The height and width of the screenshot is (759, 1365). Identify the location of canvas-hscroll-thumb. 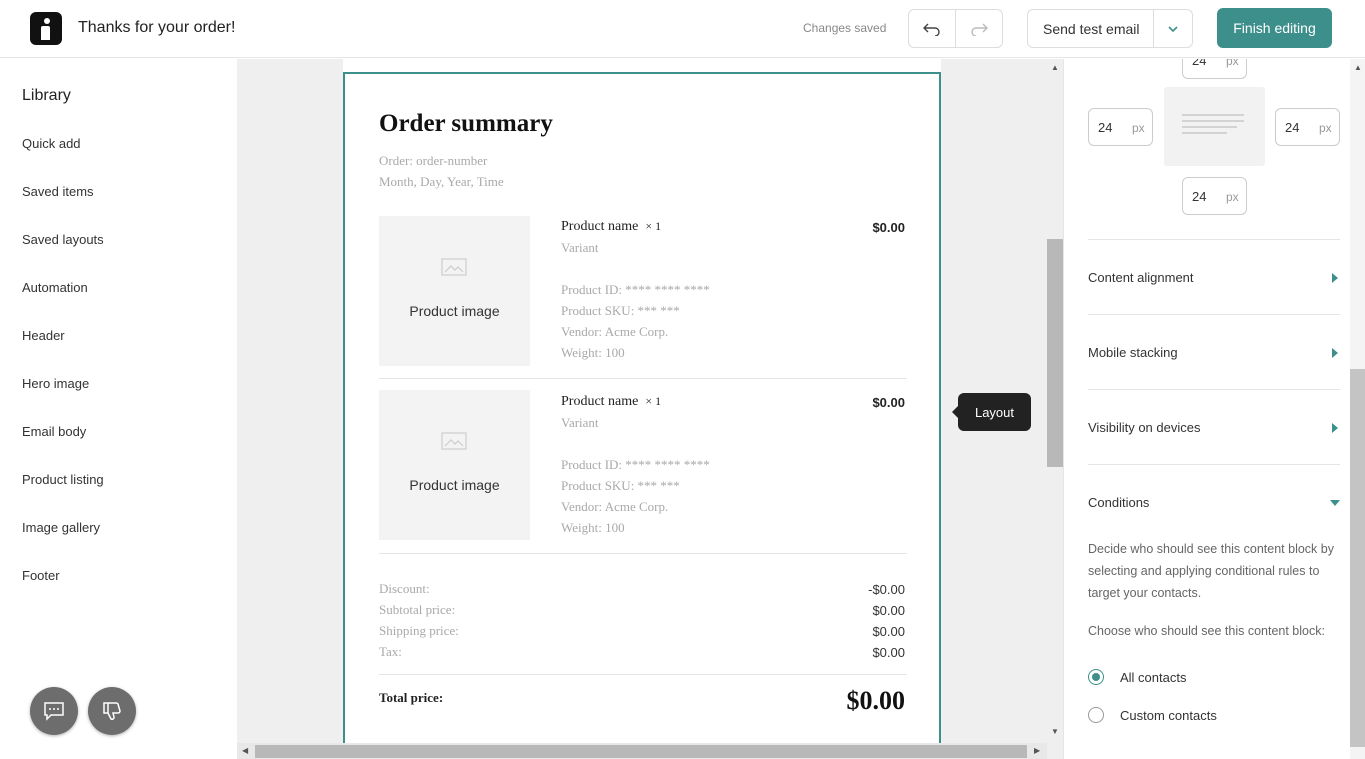
(641, 751).